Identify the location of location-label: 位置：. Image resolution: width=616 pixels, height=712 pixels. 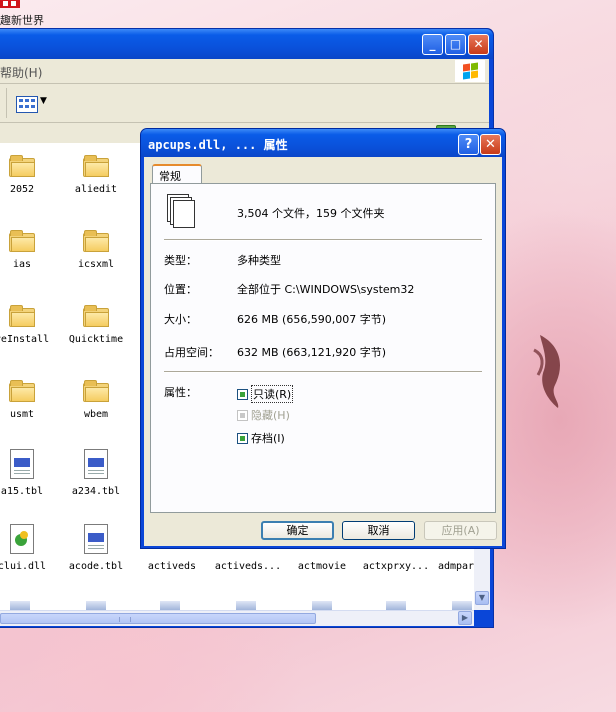
(180, 289).